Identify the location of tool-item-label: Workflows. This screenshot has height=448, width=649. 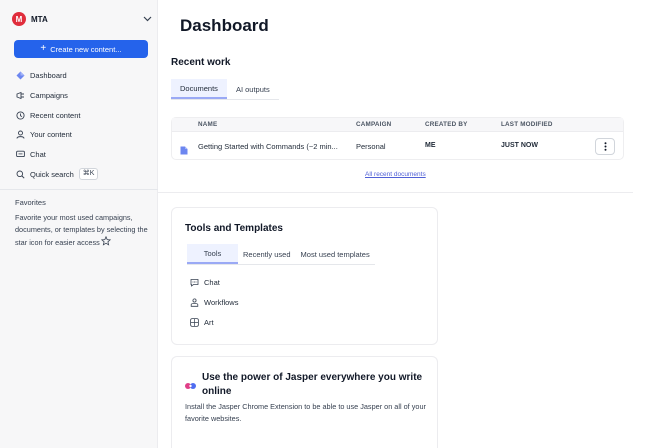
(221, 302).